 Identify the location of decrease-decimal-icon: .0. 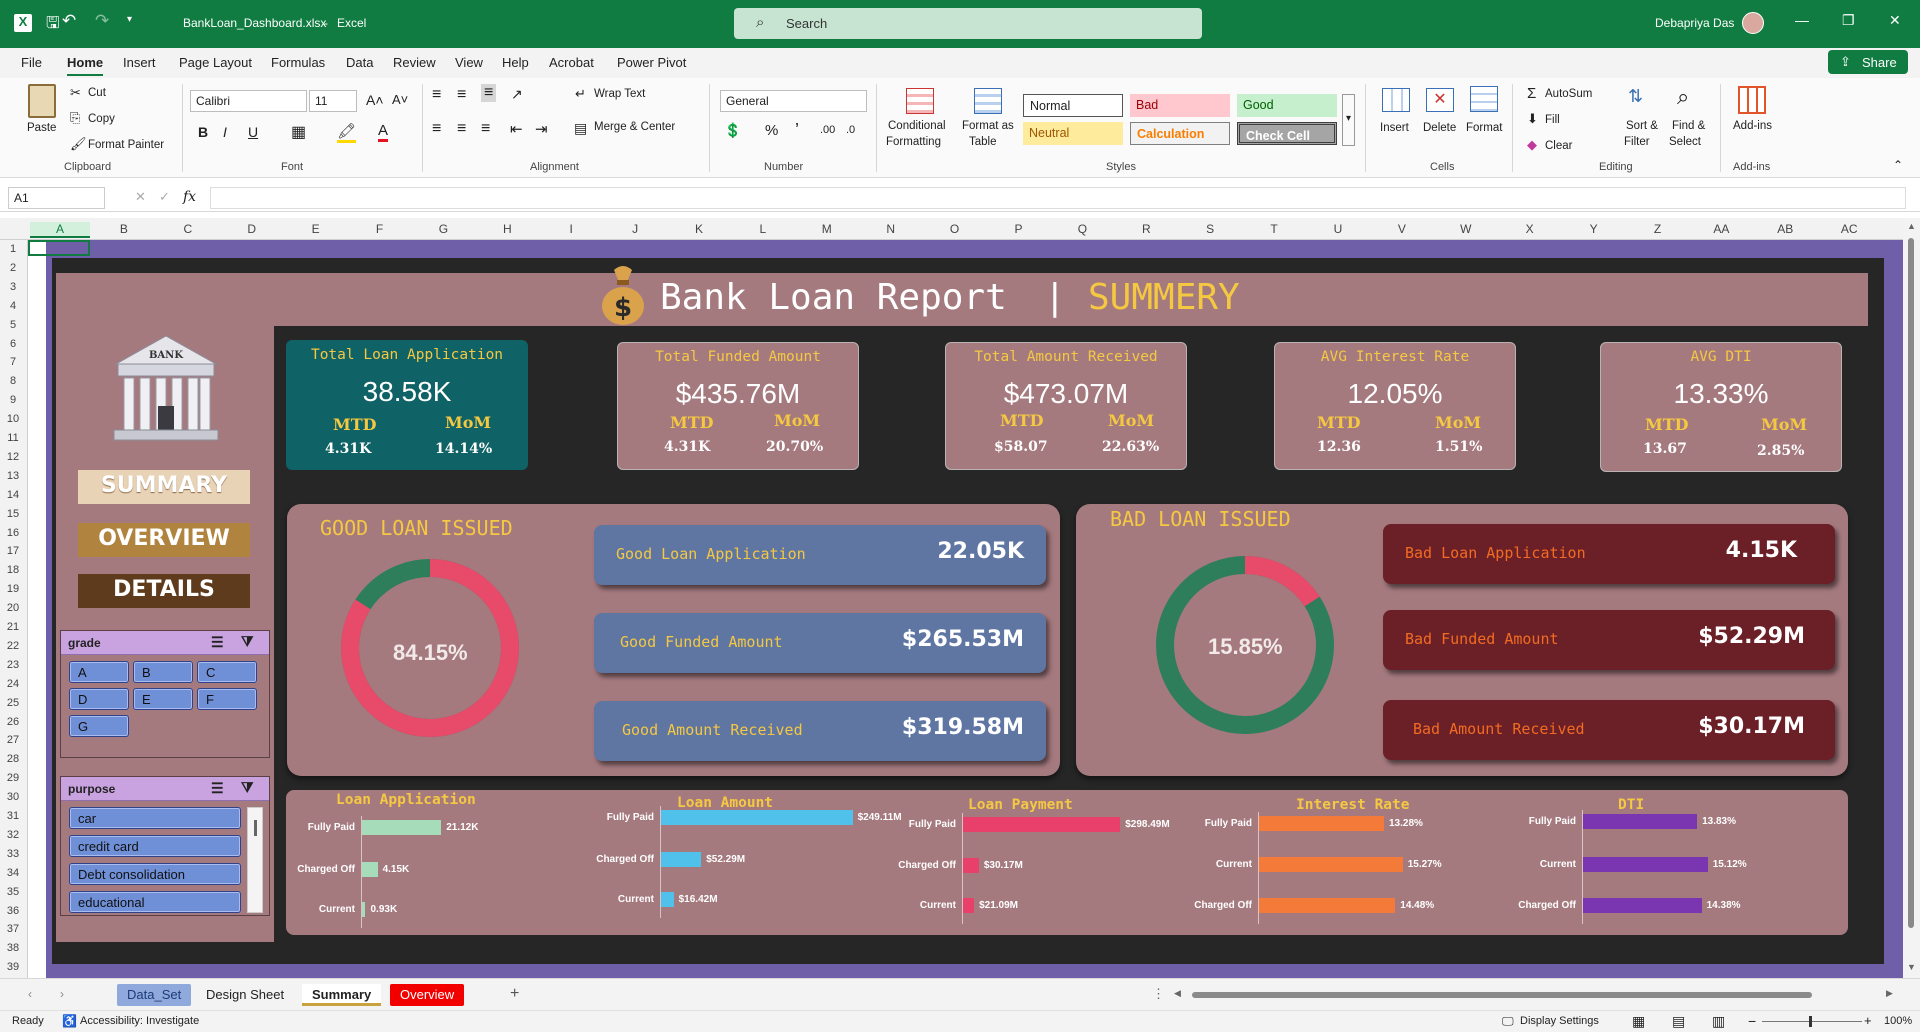
(850, 130).